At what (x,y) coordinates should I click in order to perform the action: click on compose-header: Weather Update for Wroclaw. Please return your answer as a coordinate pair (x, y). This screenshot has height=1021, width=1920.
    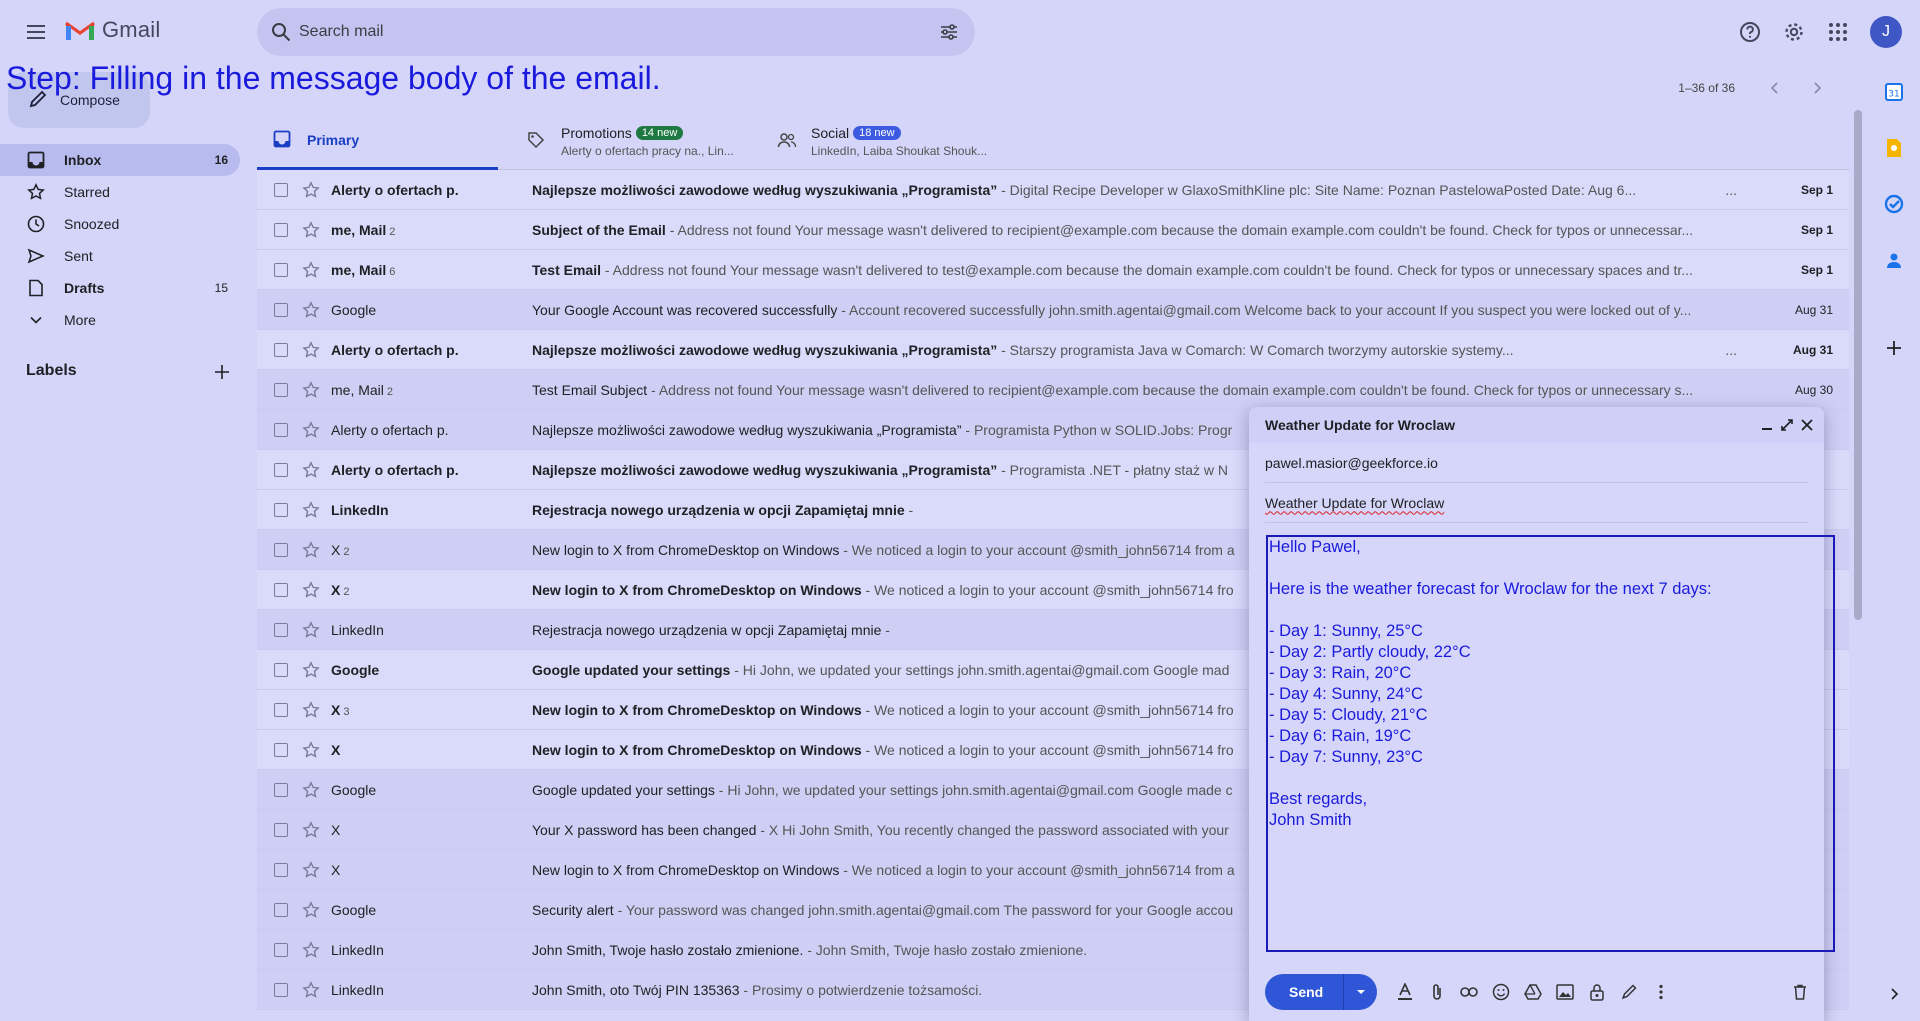
    Looking at the image, I should click on (1536, 425).